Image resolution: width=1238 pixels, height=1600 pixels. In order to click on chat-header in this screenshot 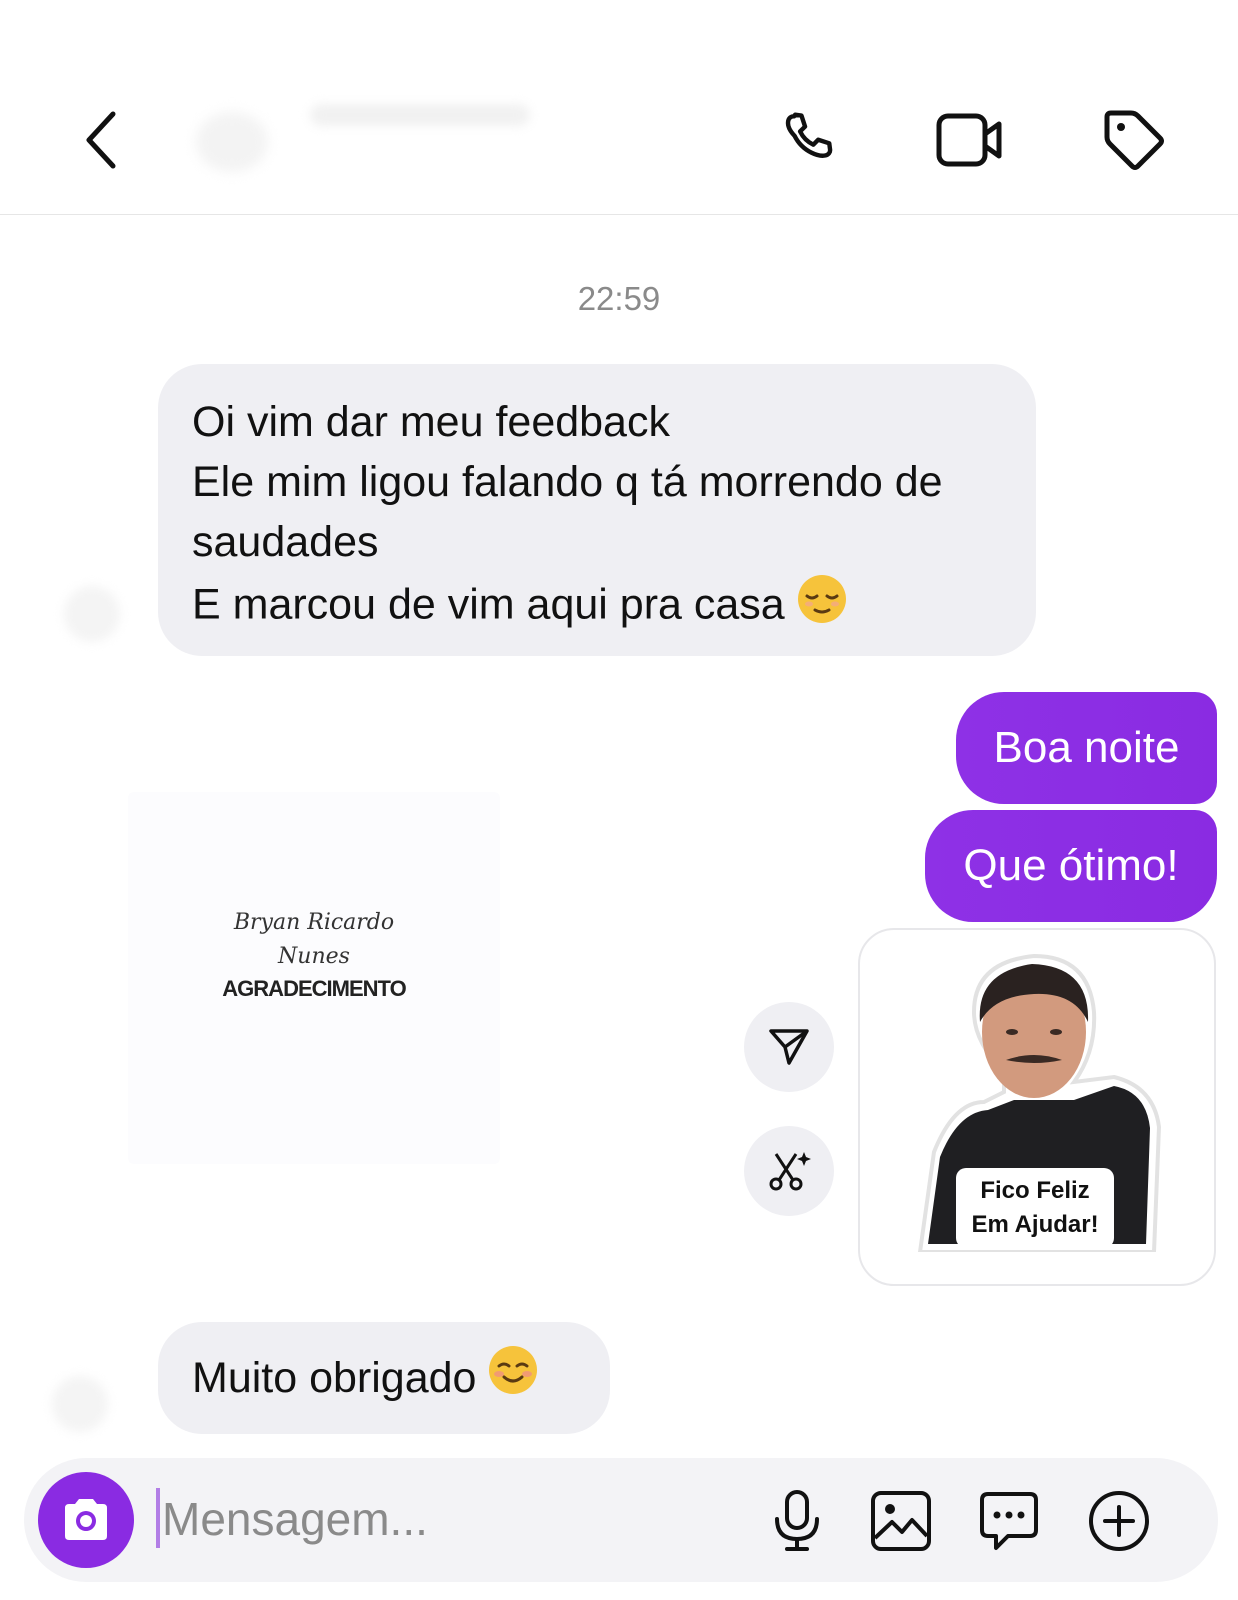, I will do `click(619, 107)`.